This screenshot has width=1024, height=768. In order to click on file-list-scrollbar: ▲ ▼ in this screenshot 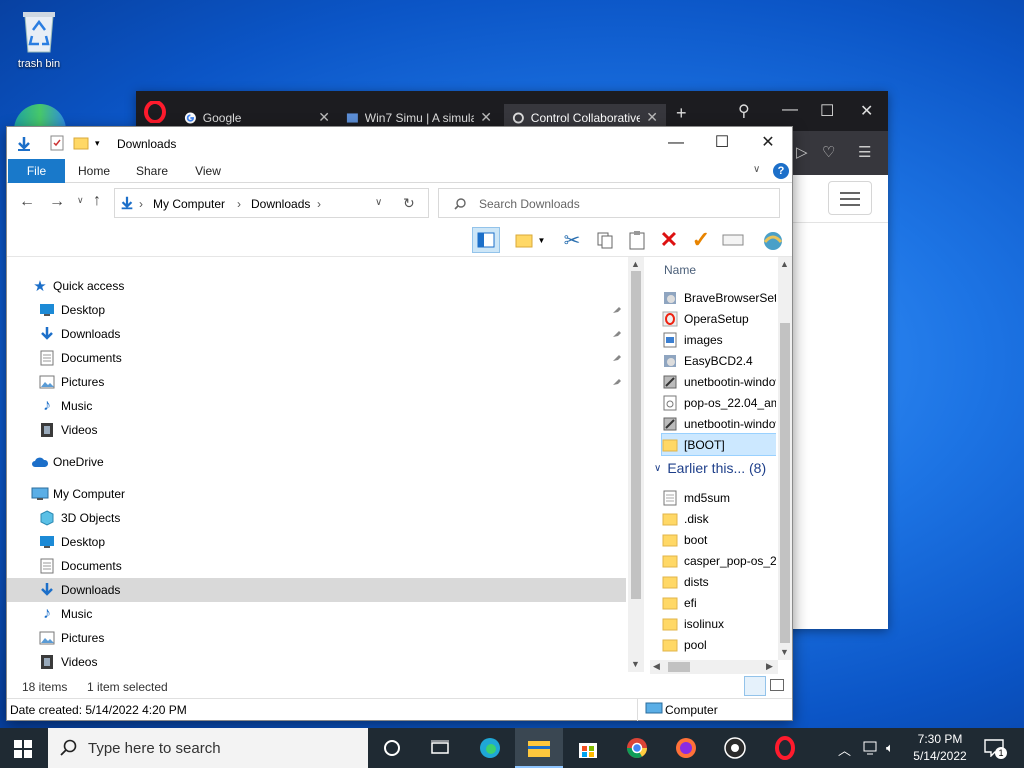, I will do `click(785, 458)`.